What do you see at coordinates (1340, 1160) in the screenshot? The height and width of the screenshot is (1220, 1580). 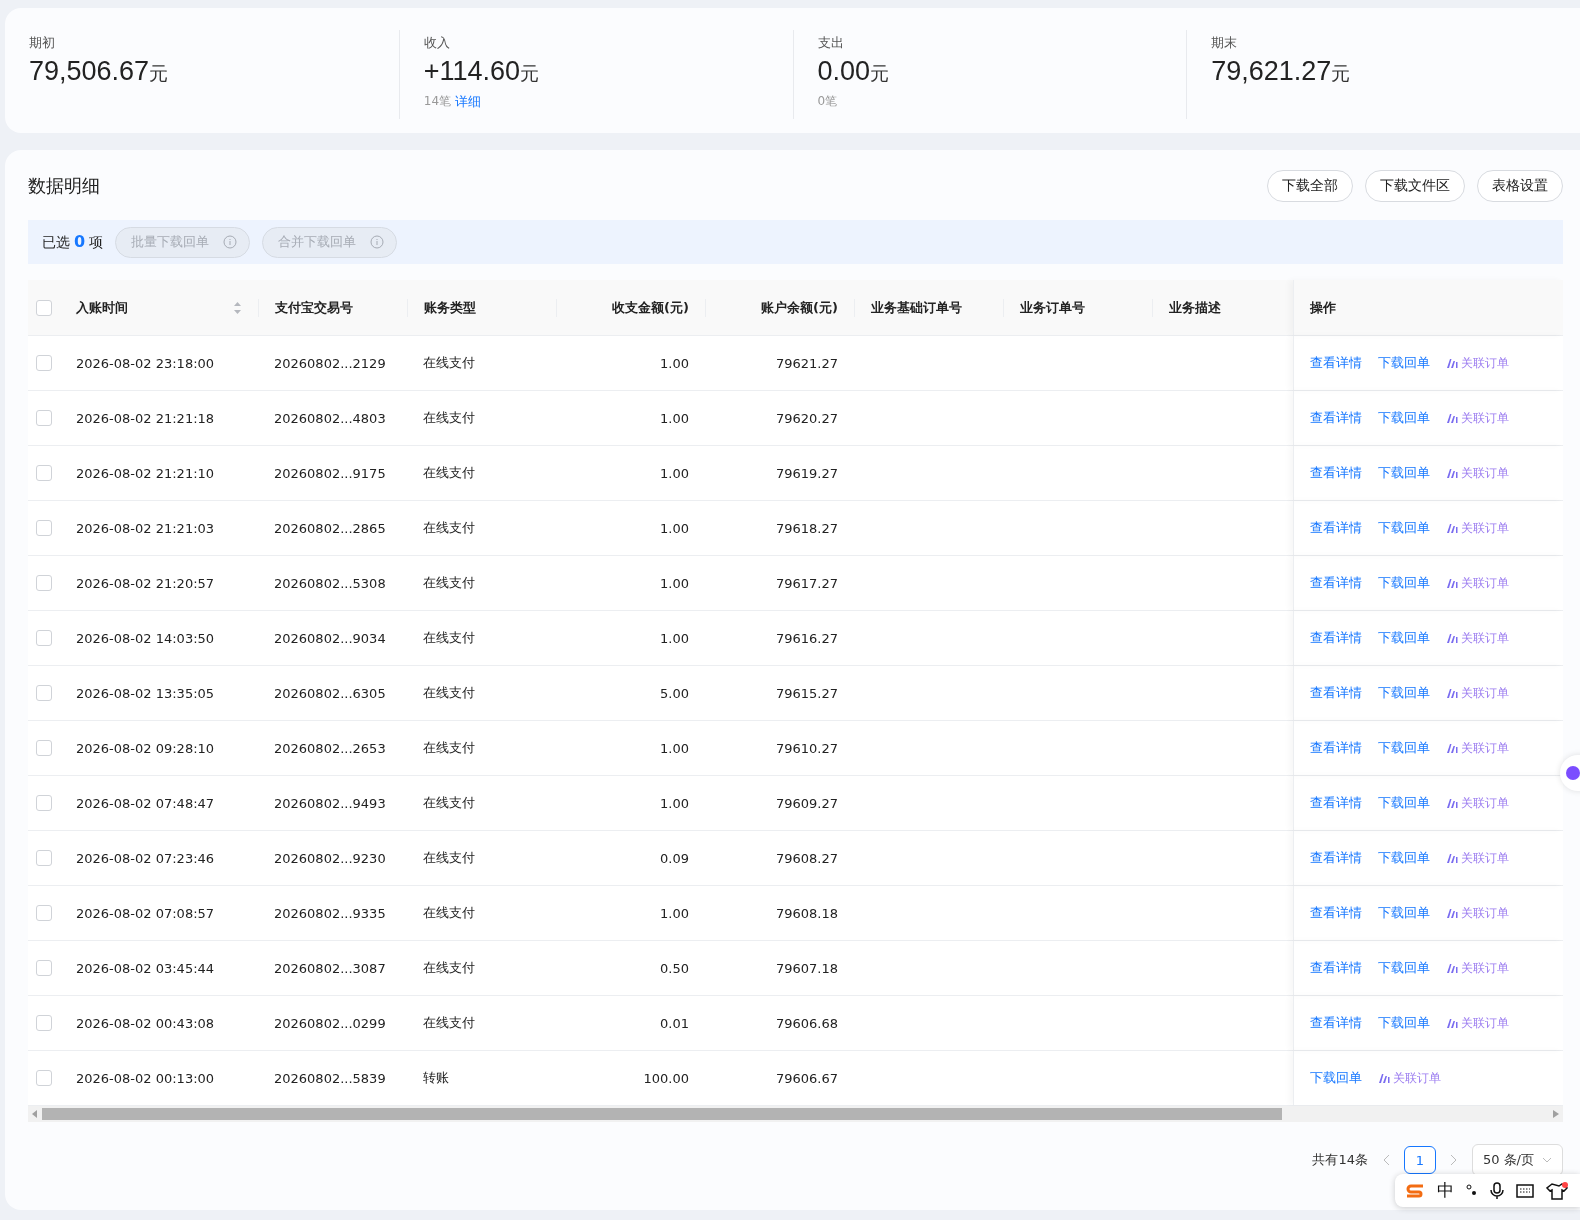 I see `total-count: 共有14条` at bounding box center [1340, 1160].